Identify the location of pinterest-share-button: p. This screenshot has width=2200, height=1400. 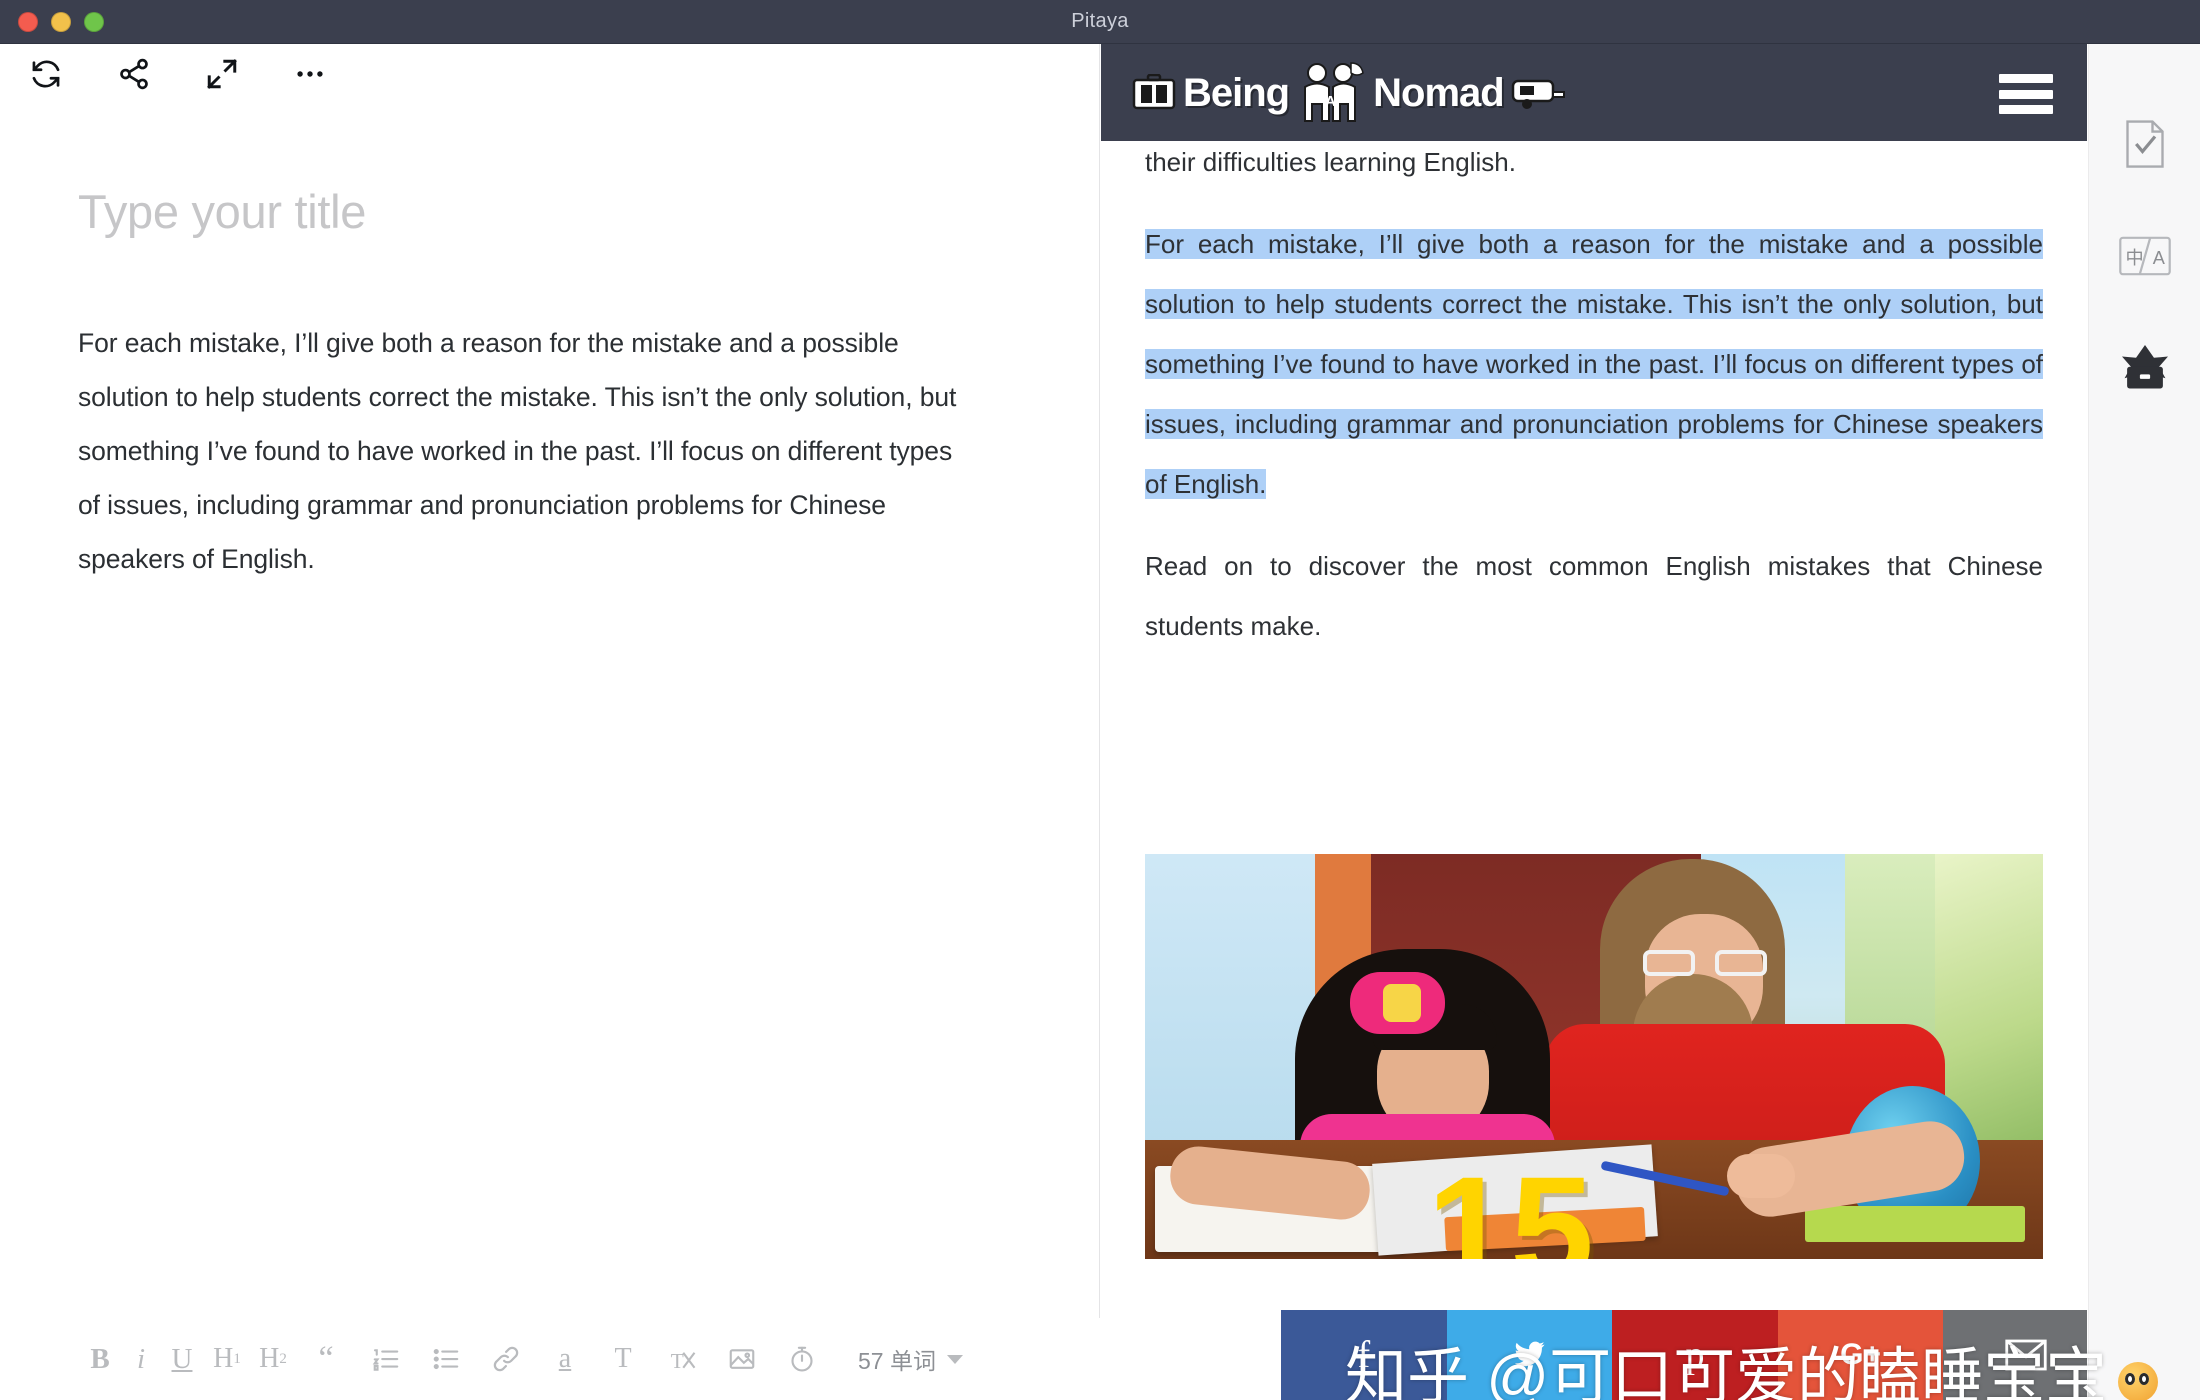
(1695, 1355).